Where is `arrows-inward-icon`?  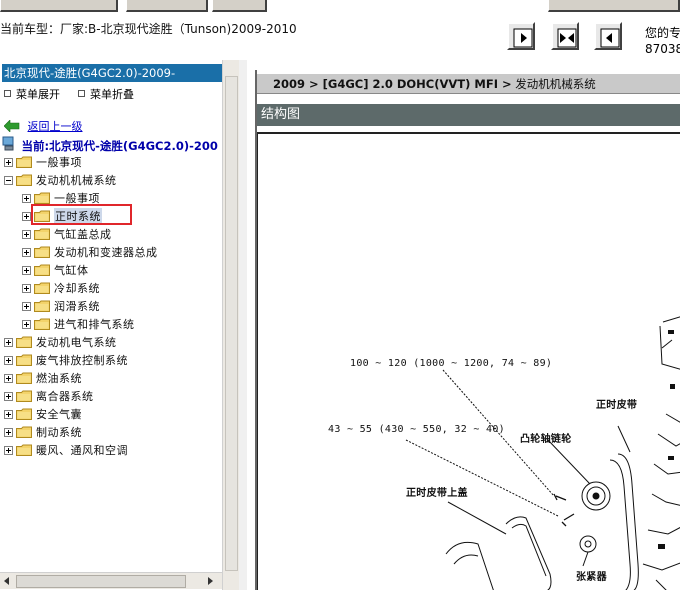 arrows-inward-icon is located at coordinates (567, 38).